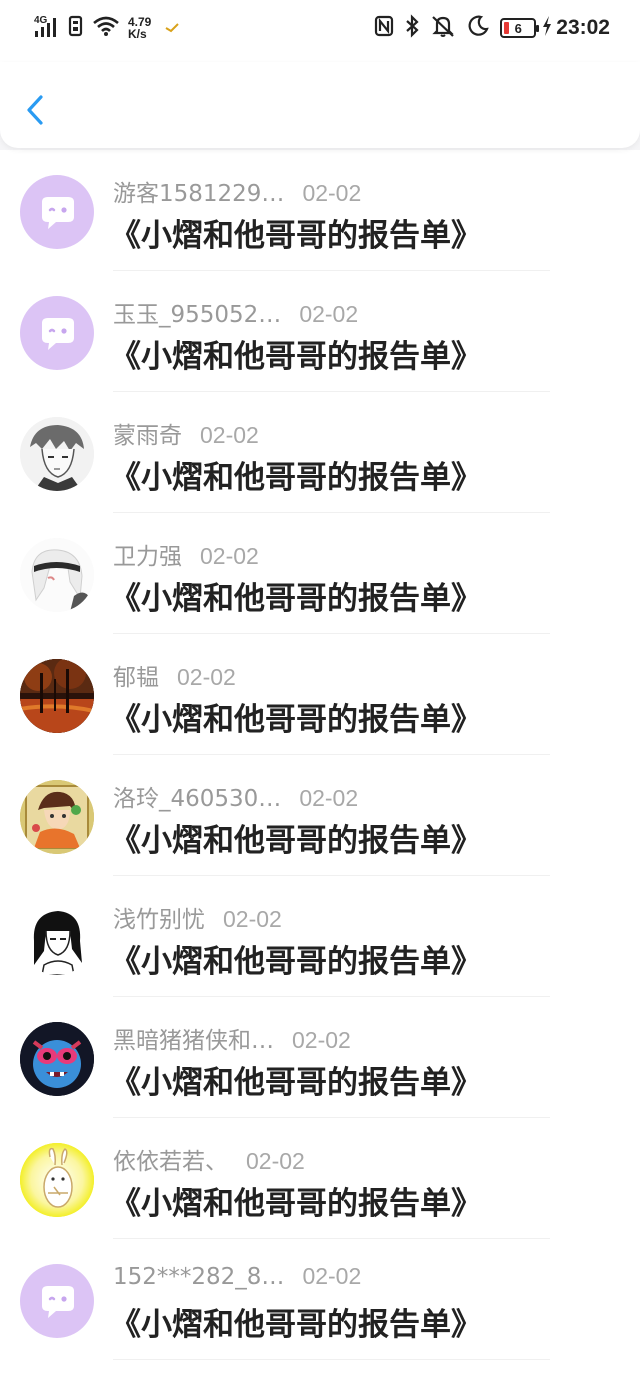 The image size is (640, 1387). What do you see at coordinates (186, 433) in the screenshot?
I see `comment-meta: 蒙雨奇 02-02` at bounding box center [186, 433].